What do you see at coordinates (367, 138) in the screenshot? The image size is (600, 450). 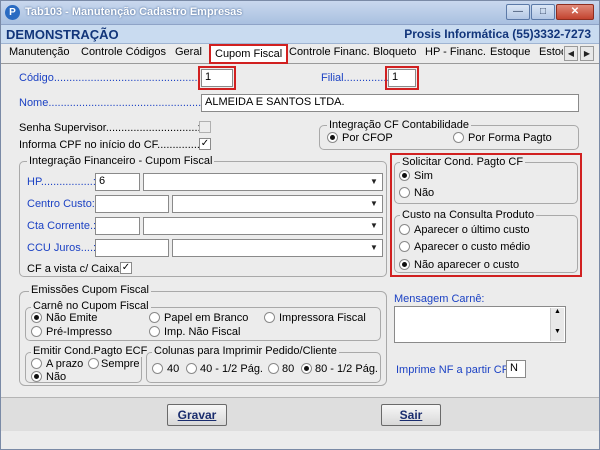 I see `por-cfop-label: Por CFOP` at bounding box center [367, 138].